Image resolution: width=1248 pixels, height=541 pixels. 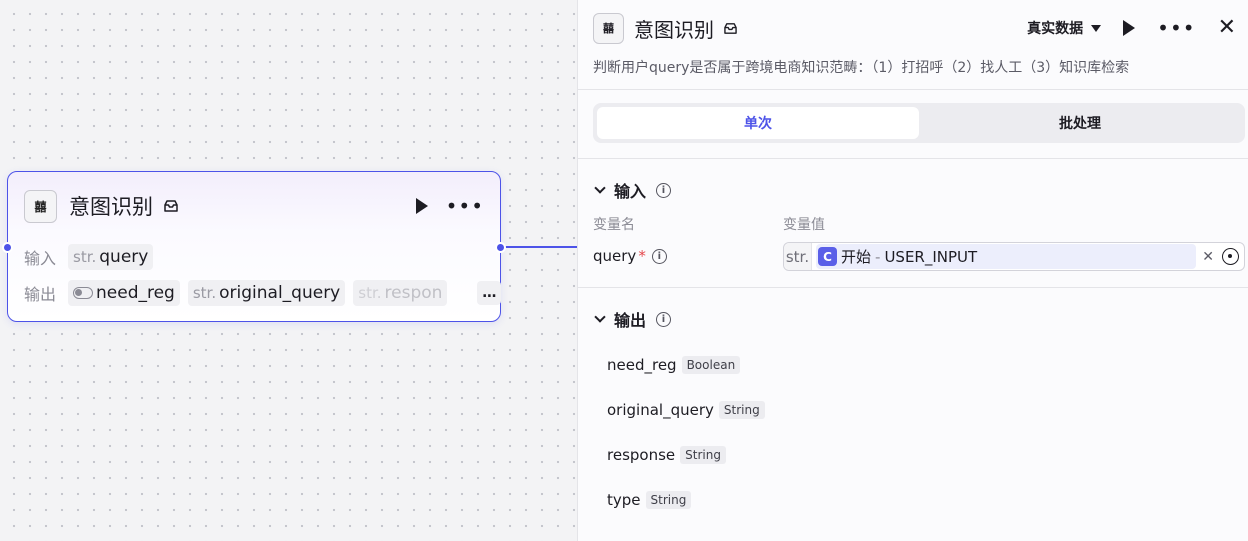 I want to click on more-icon: •••, so click(x=1176, y=28).